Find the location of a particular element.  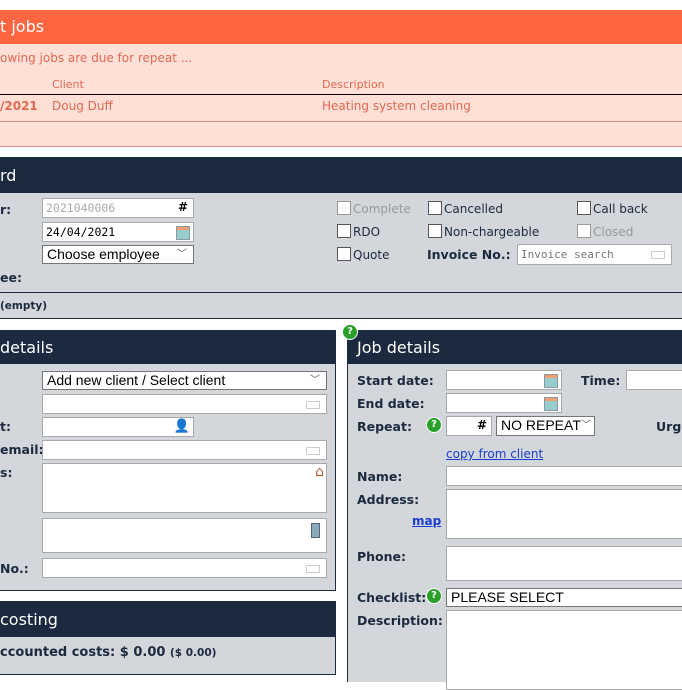

person-icon: 👤 is located at coordinates (182, 426).